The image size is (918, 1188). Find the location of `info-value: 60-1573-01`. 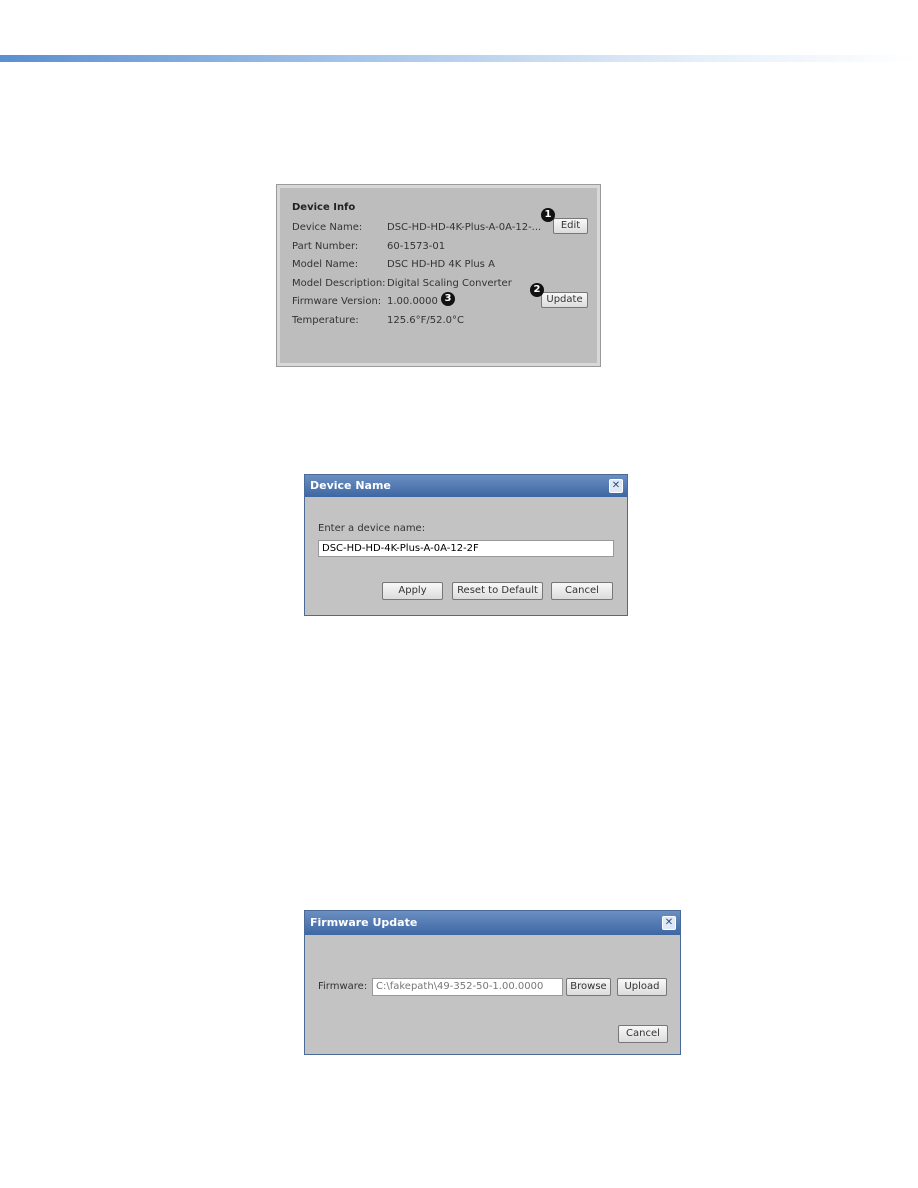

info-value: 60-1573-01 is located at coordinates (416, 246).